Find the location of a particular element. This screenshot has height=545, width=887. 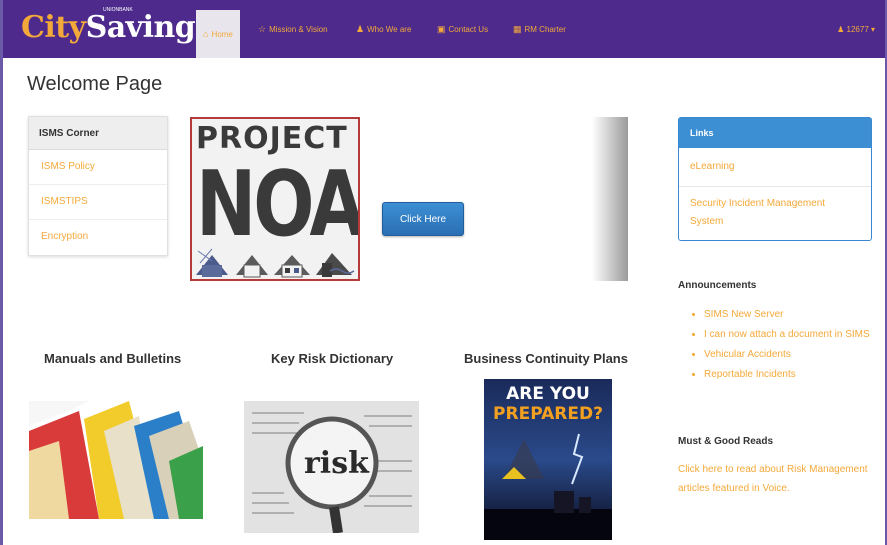

storm-icon: ARE YOU PREPARED? is located at coordinates (548, 459).